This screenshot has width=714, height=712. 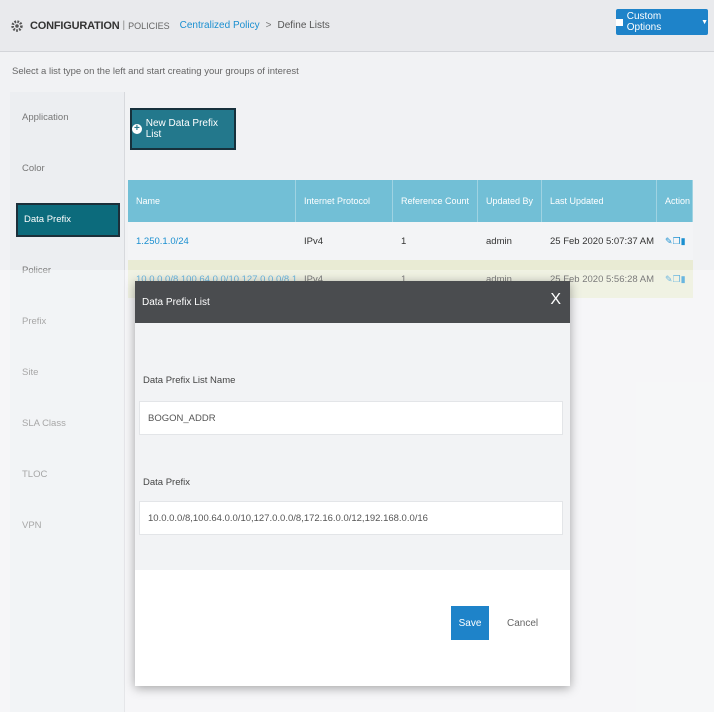 I want to click on column-header-name: Name, so click(x=212, y=201).